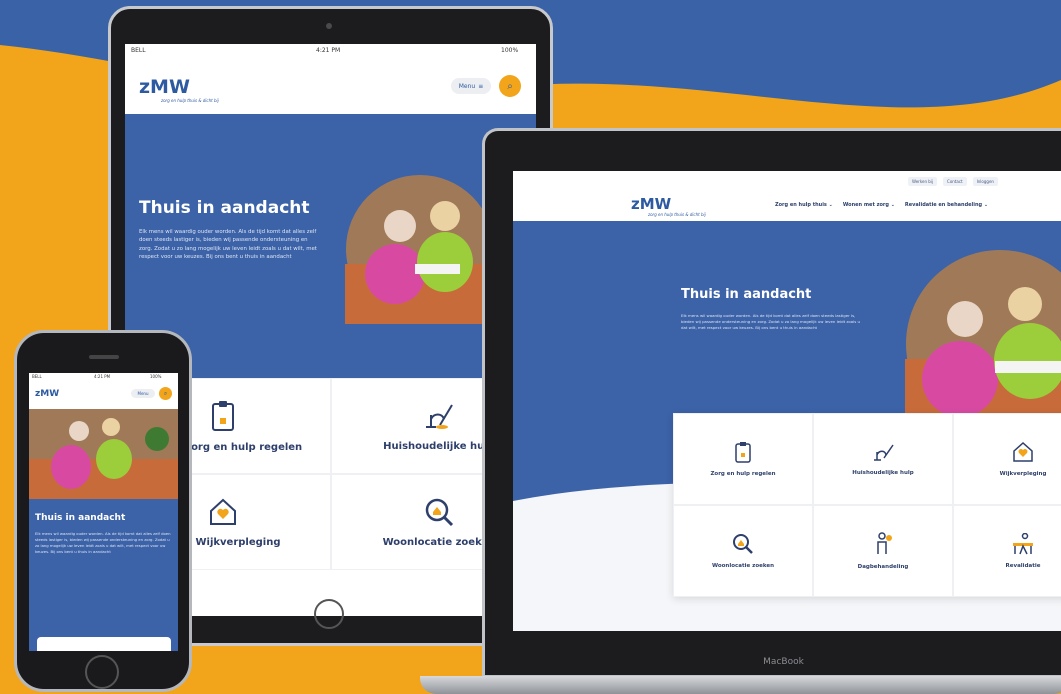  What do you see at coordinates (329, 614) in the screenshot?
I see `tablet-home-button` at bounding box center [329, 614].